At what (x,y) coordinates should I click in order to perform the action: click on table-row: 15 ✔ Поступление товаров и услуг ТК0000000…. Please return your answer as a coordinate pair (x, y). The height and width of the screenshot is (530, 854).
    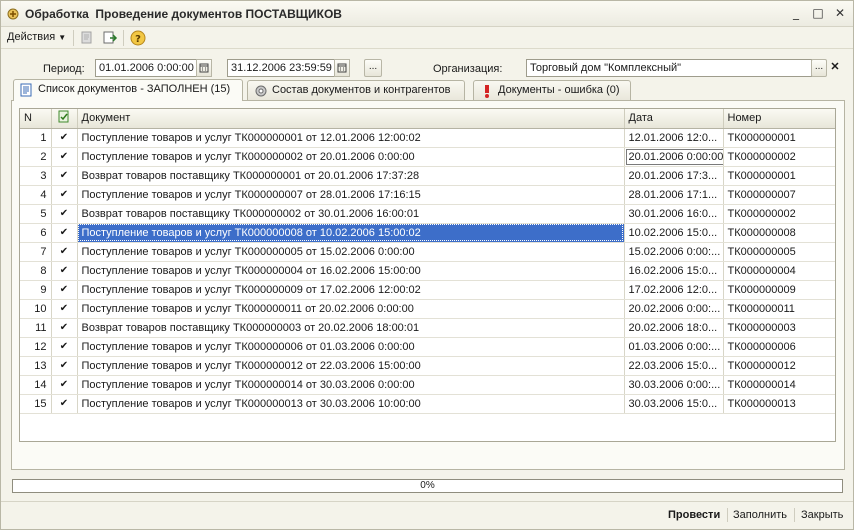
    Looking at the image, I should click on (427, 404).